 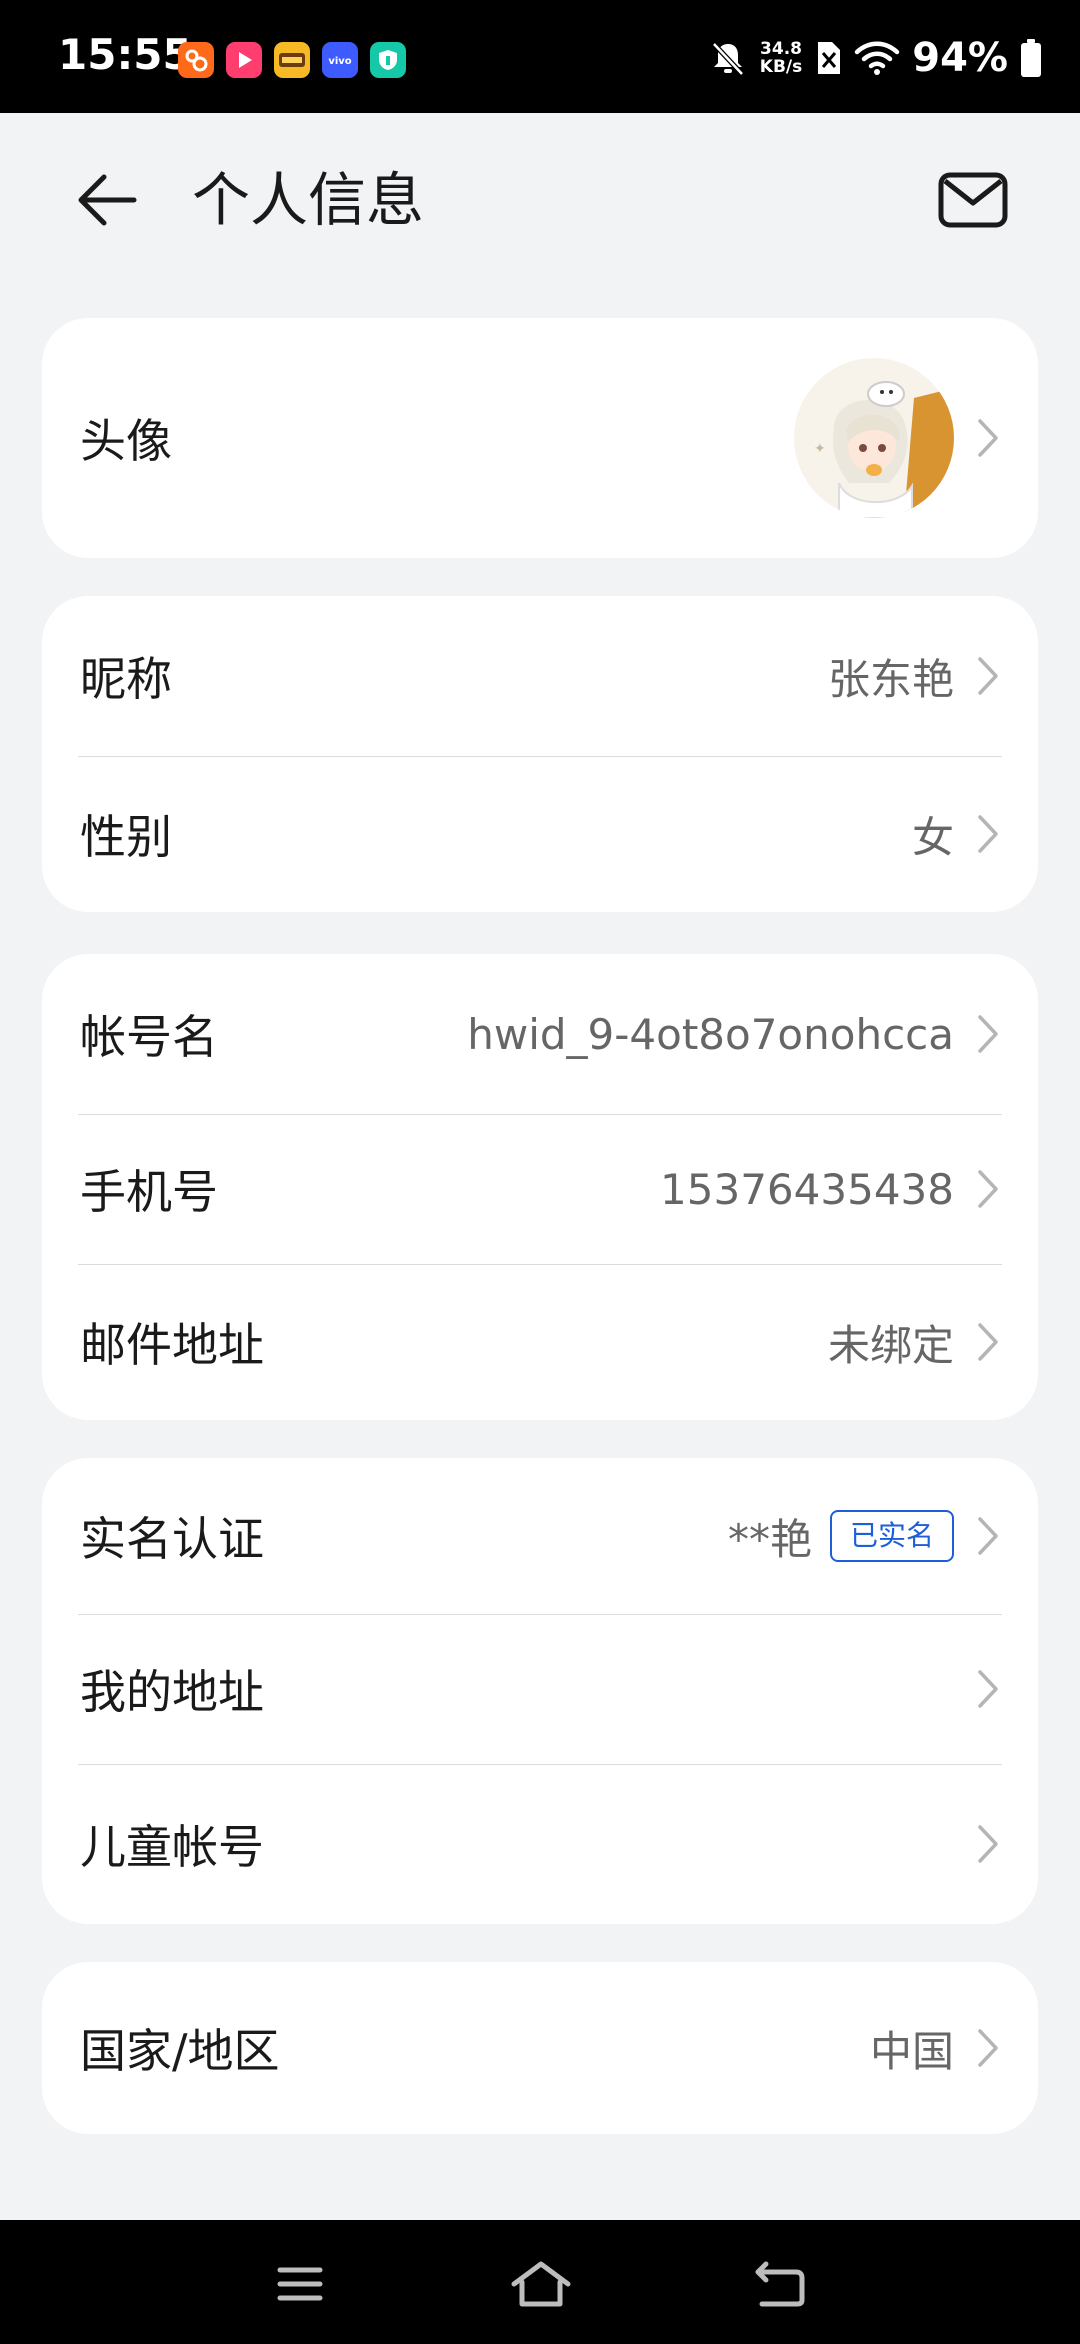 I want to click on menu-icon, so click(x=300, y=2284).